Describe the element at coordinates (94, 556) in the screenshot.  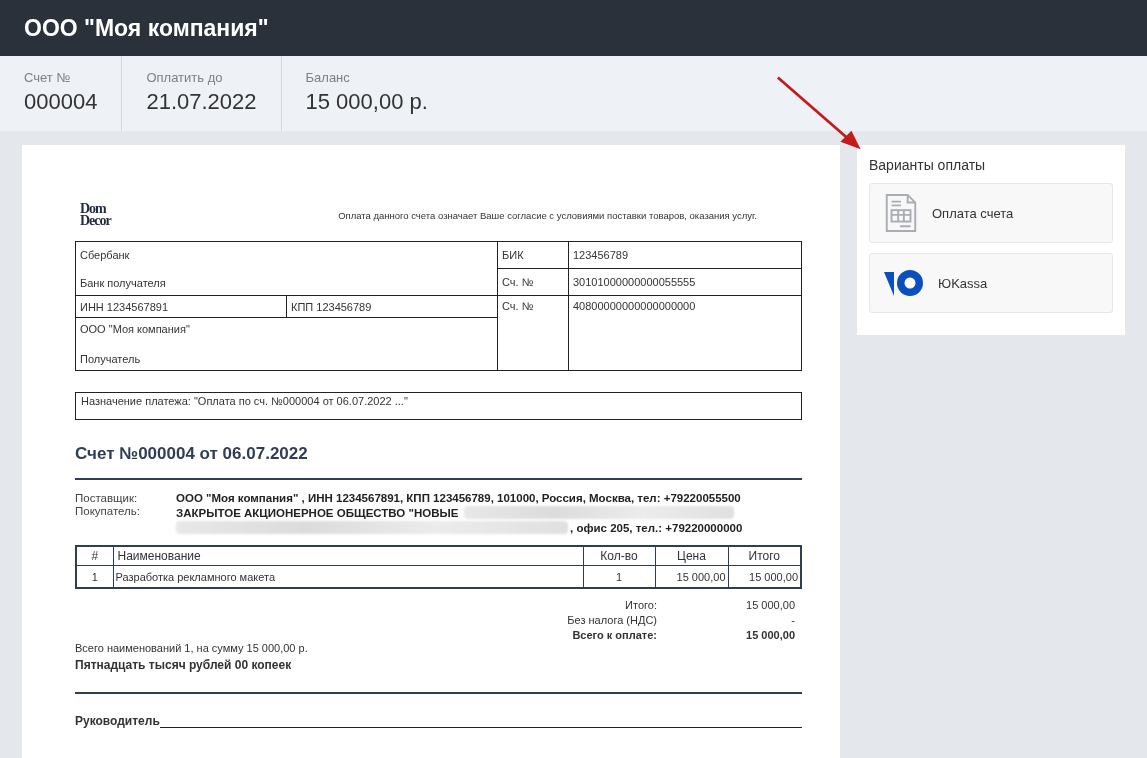
I see `column-header: #` at that location.